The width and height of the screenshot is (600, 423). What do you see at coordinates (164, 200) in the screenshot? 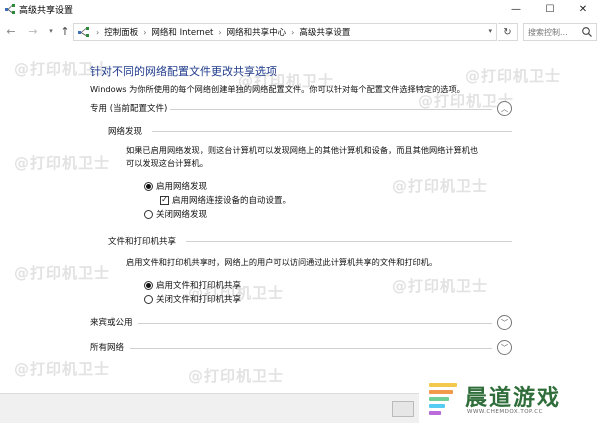
I see `checkbox-checked: ✓` at bounding box center [164, 200].